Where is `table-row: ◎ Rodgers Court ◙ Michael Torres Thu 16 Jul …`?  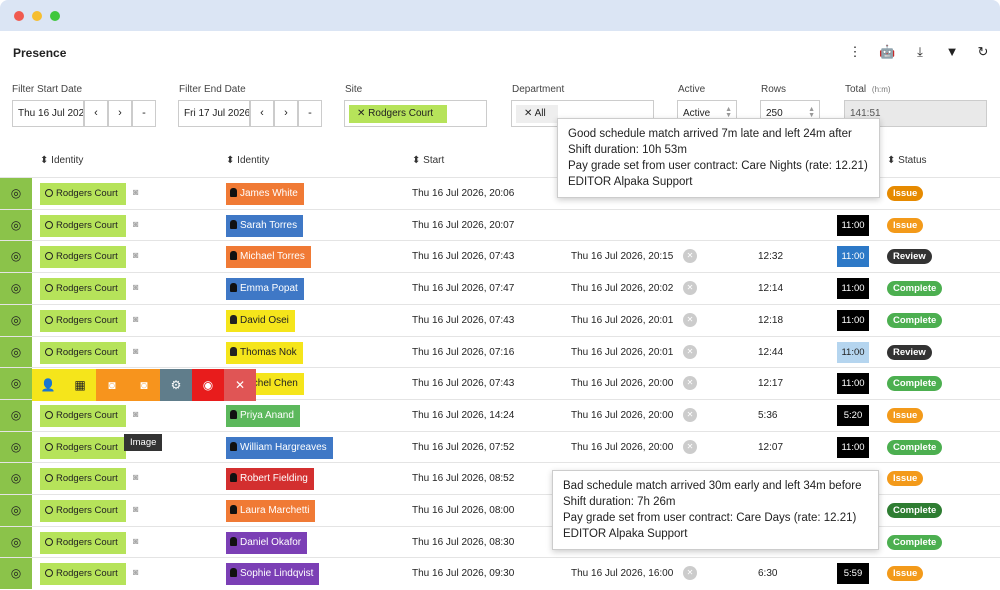 table-row: ◎ Rodgers Court ◙ Michael Torres Thu 16 Jul … is located at coordinates (500, 256).